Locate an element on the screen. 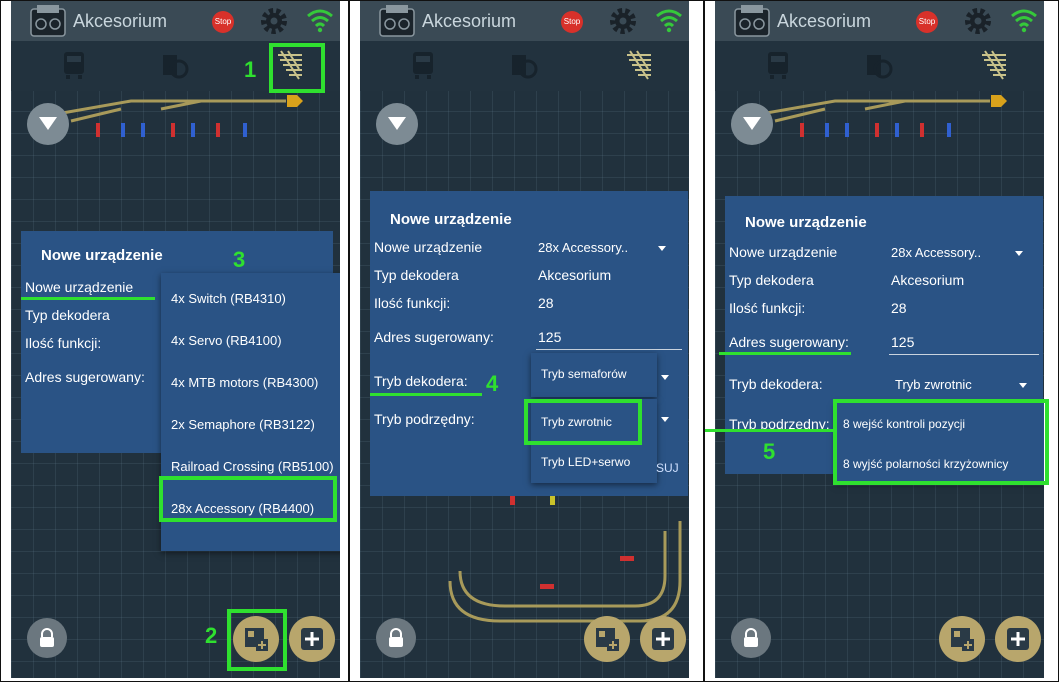  device-option: 2x Semaphore (RB3122) is located at coordinates (250, 424).